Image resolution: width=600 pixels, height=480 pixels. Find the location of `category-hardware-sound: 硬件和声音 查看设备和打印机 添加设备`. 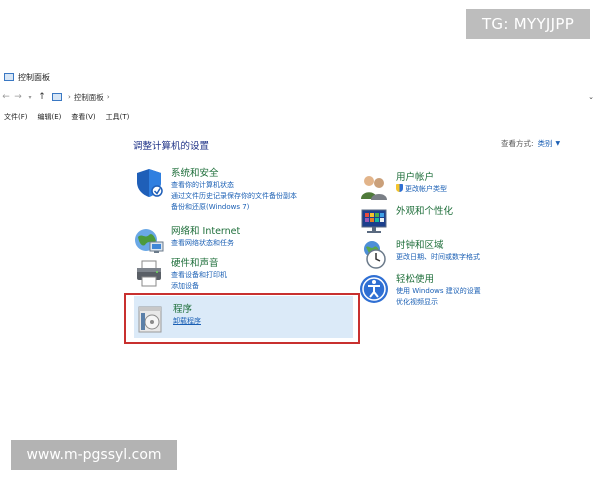

category-hardware-sound: 硬件和声音 查看设备和打印机 添加设备 is located at coordinates (180, 274).